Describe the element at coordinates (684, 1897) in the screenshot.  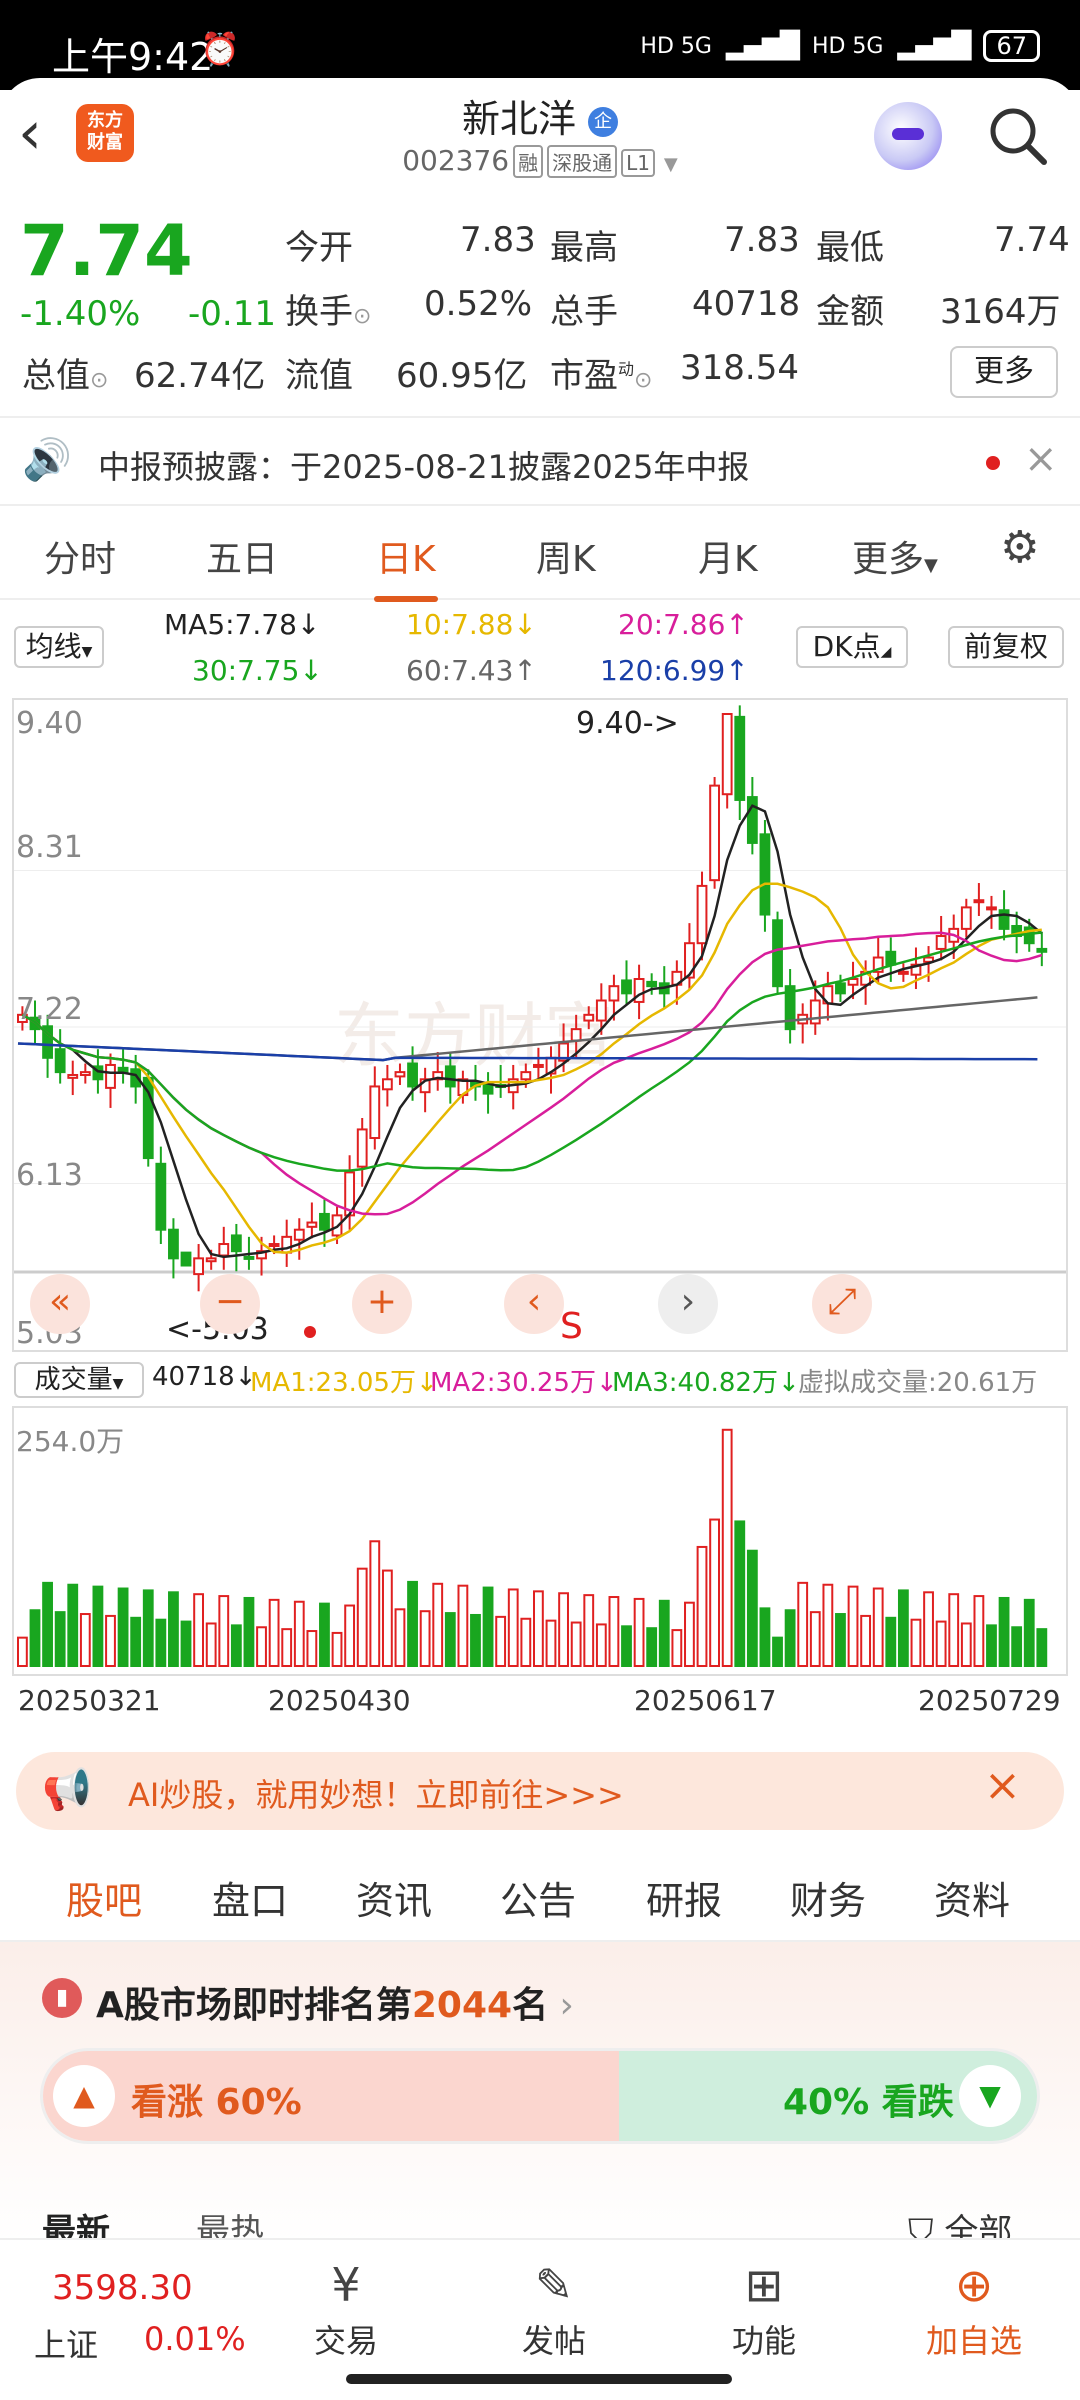
I see `tab-research: 研报` at that location.